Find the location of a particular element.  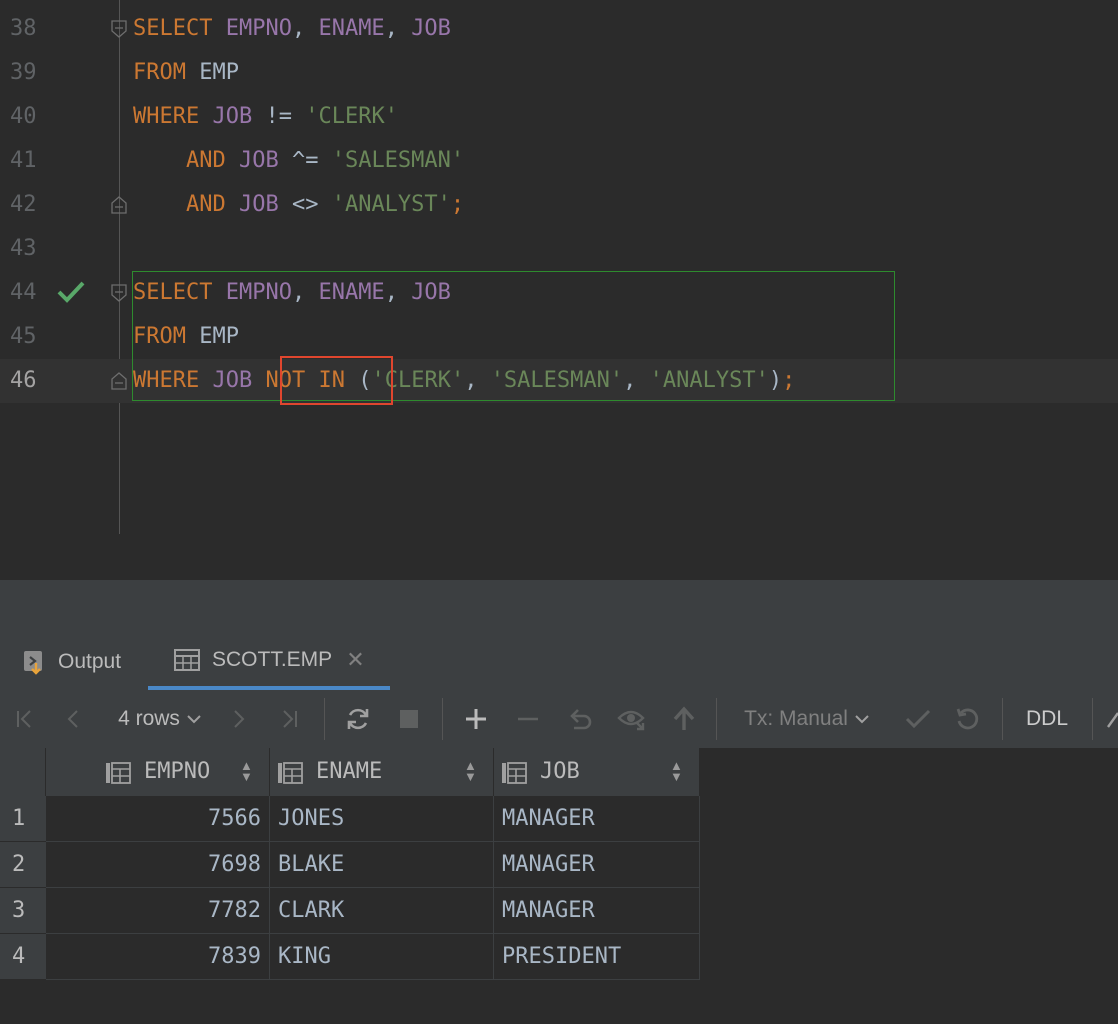

table-row: 3 7782 CLARK MANAGER is located at coordinates (350, 911).